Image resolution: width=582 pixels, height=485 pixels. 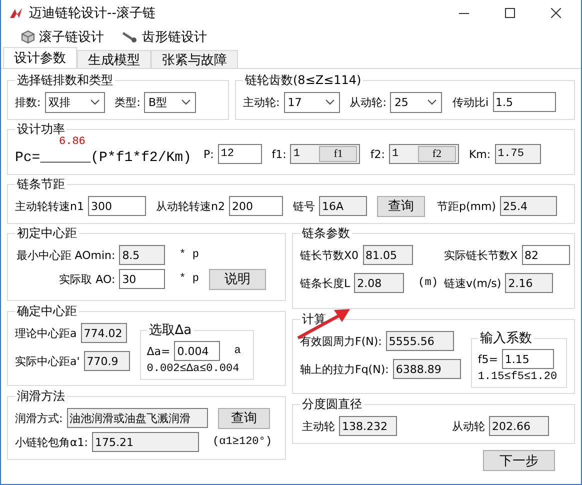 I want to click on help-button: 说明, so click(x=237, y=279).